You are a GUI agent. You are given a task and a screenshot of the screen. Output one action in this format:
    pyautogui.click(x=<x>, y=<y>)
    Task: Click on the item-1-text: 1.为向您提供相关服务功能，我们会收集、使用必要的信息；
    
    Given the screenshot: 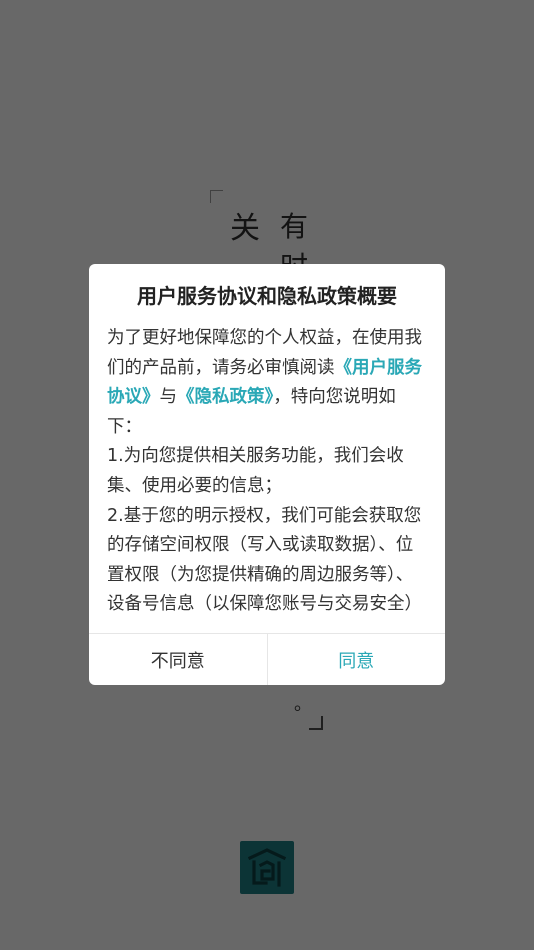 What is the action you would take?
    pyautogui.click(x=255, y=471)
    